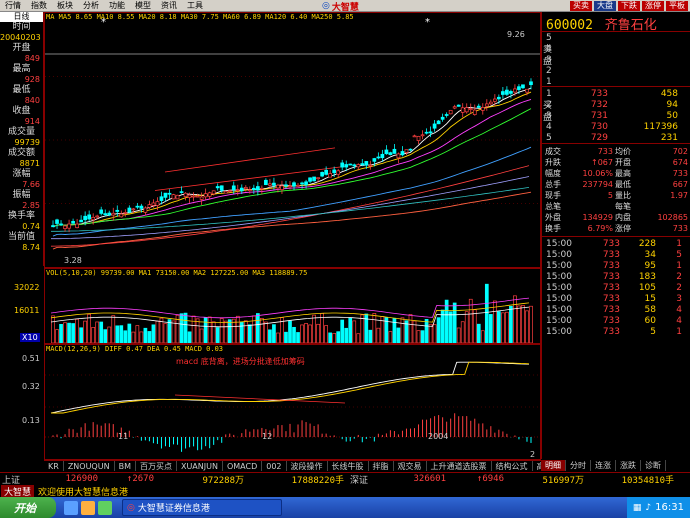 The image size is (690, 518). Describe the element at coordinates (616, 217) in the screenshot. I see `quote-stat-row: 外盘 134929 内盘 102865` at that location.